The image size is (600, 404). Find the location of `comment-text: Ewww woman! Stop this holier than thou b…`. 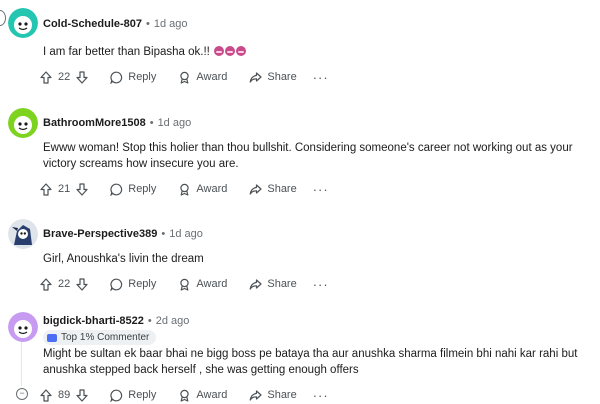

comment-text: Ewww woman! Stop this holier than thou b… is located at coordinates (308, 156).